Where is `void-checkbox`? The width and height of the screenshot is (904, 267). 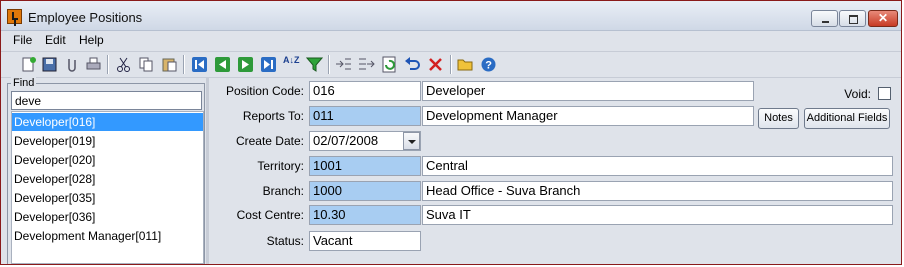 void-checkbox is located at coordinates (884, 93).